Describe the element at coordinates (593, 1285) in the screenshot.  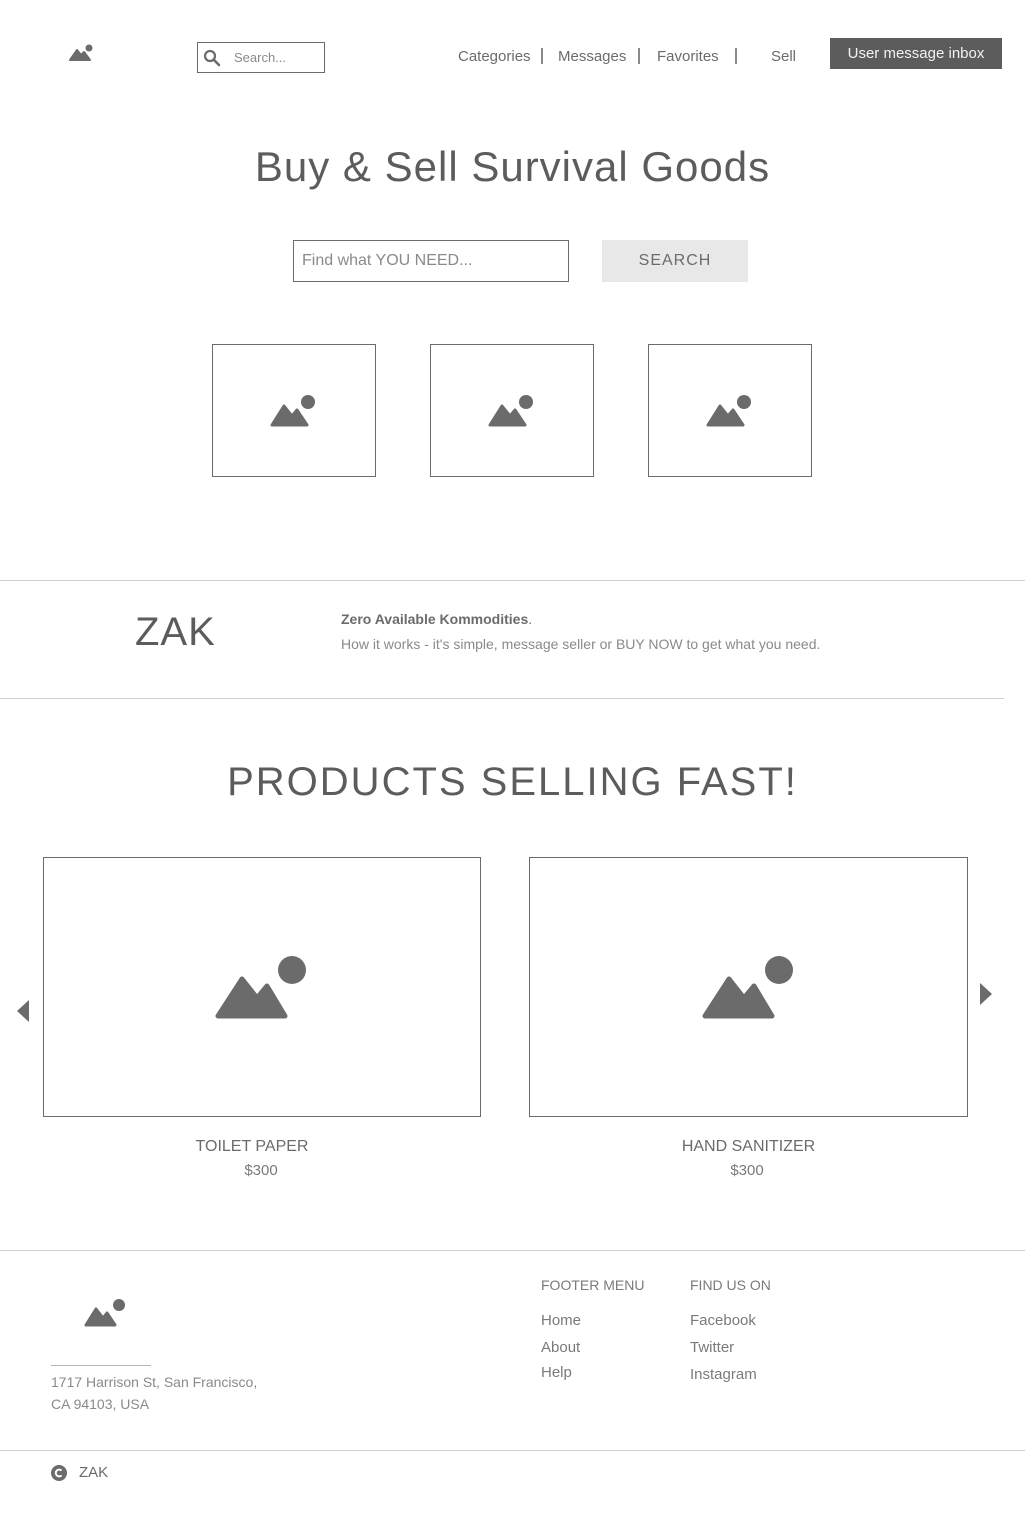
I see `footer-menu-heading: FOOTER MENU` at that location.